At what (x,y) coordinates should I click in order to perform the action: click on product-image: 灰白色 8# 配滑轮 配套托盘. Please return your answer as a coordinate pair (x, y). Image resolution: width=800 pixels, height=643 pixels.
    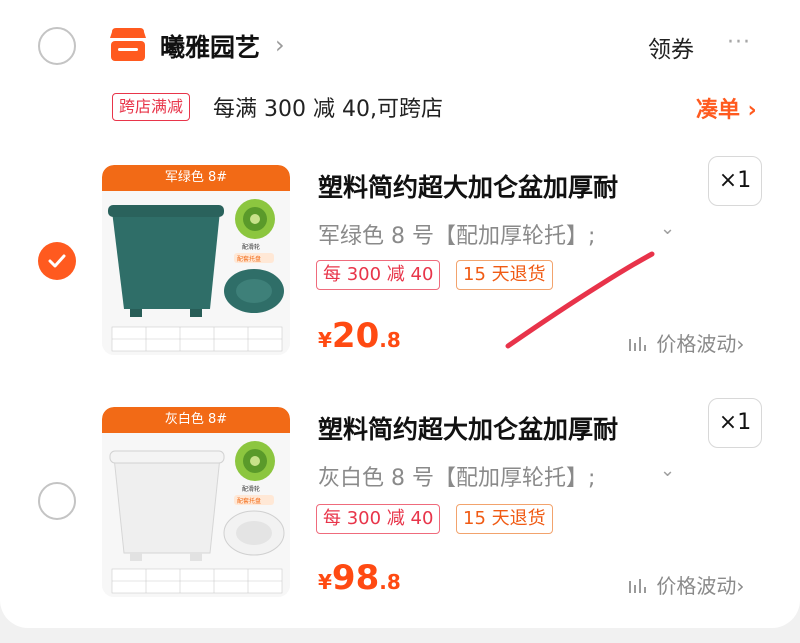
    Looking at the image, I should click on (196, 502).